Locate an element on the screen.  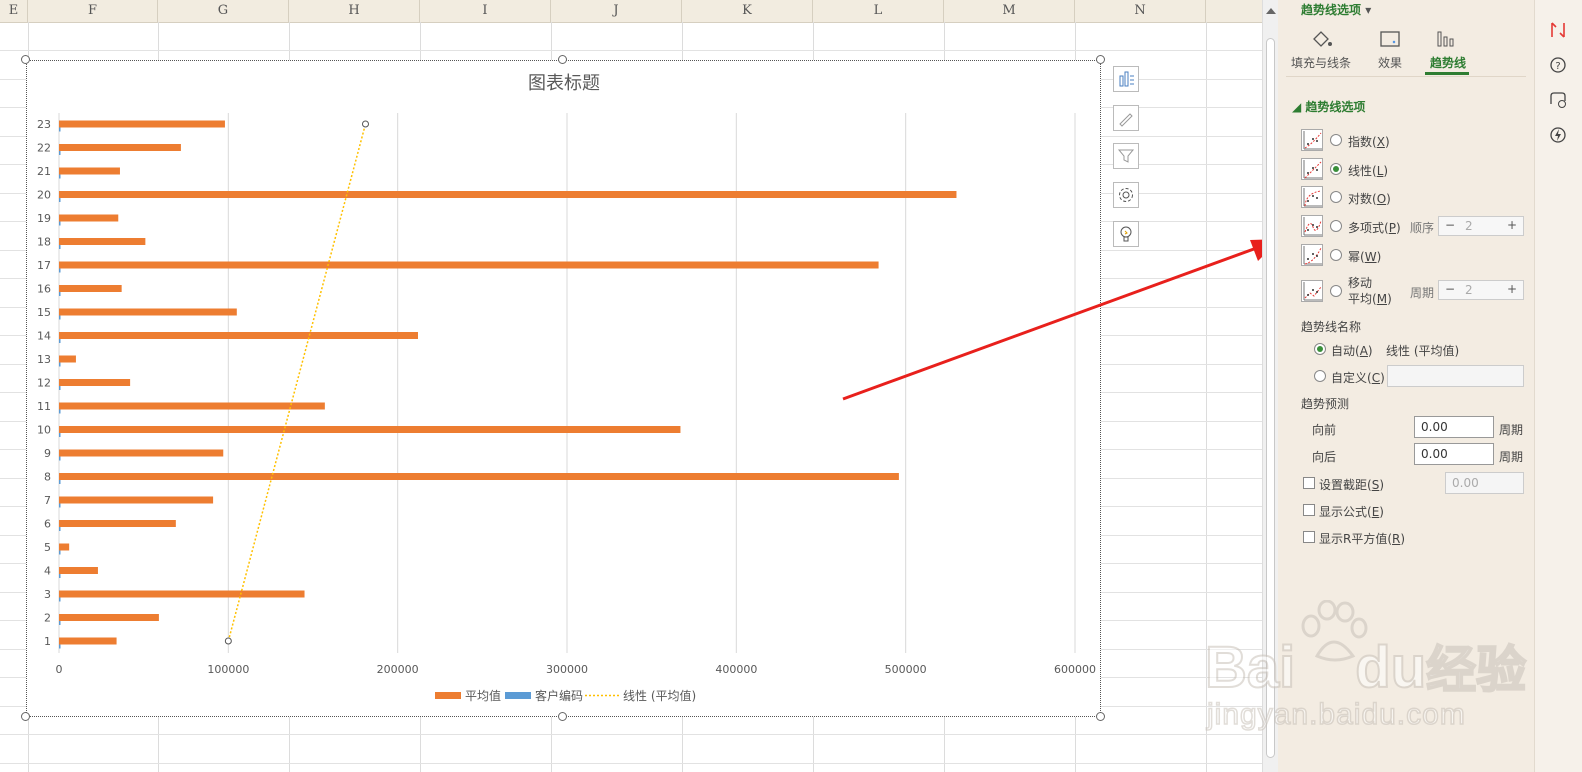
help-icon: ? is located at coordinates (1558, 65).